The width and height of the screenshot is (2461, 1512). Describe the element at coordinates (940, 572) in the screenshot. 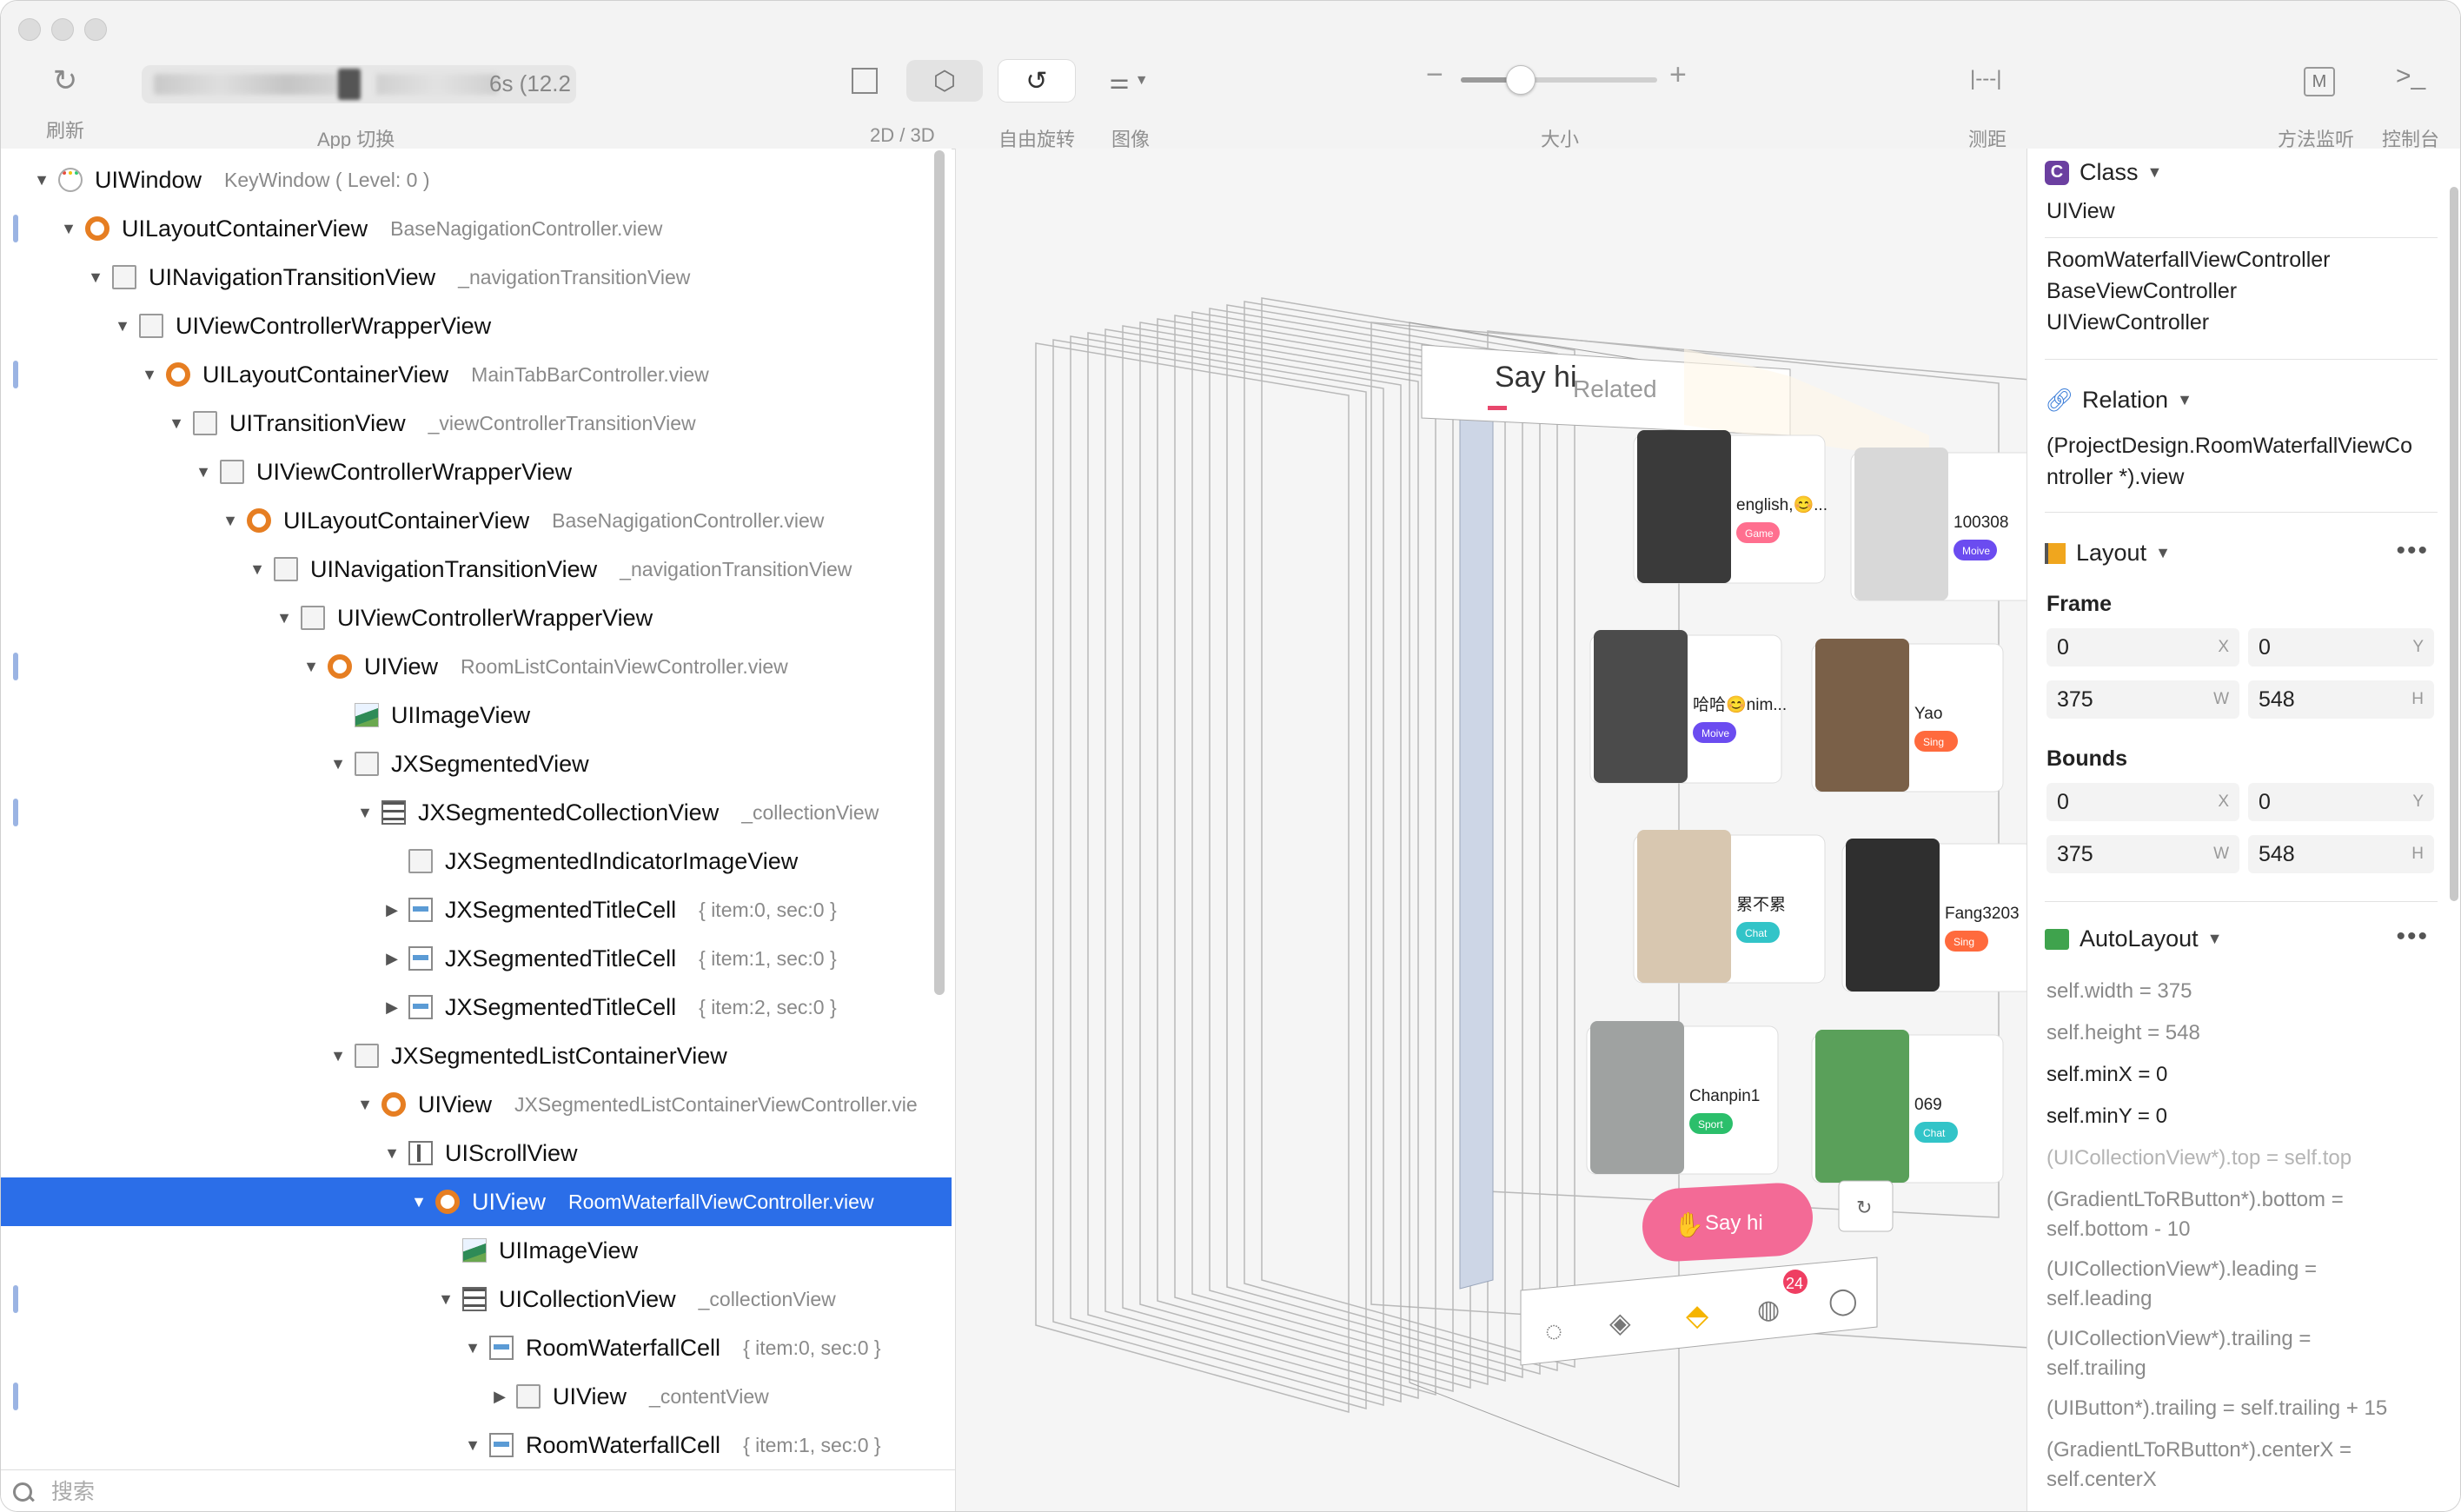

I see `tree-scrollbar` at that location.